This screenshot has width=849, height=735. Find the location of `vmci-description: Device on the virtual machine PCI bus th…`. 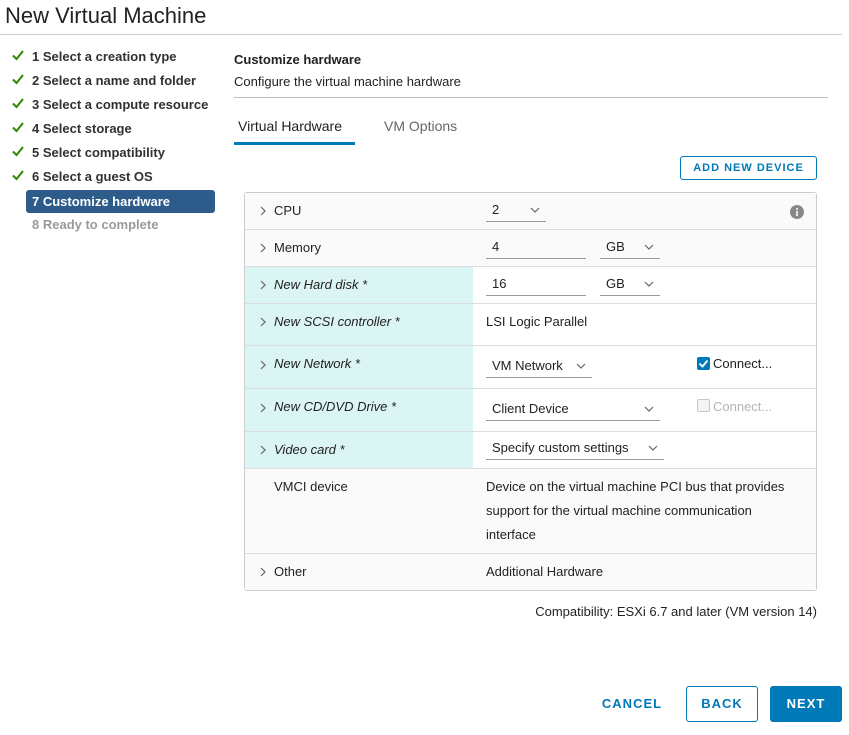

vmci-description: Device on the virtual machine PCI bus th… is located at coordinates (635, 510).